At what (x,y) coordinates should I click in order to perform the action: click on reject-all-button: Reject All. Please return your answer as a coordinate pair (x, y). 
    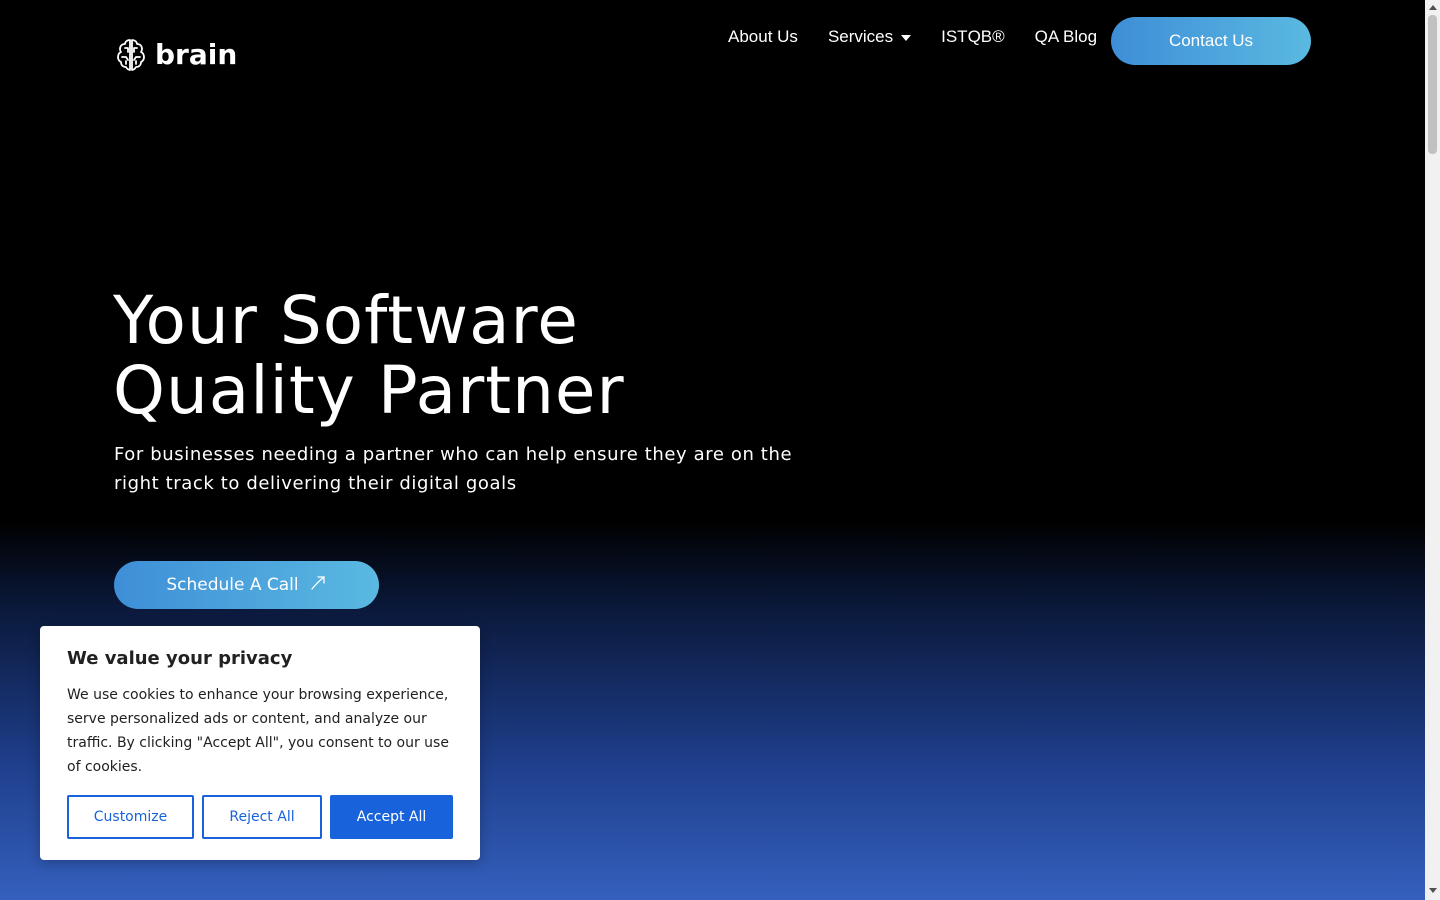
    Looking at the image, I should click on (262, 817).